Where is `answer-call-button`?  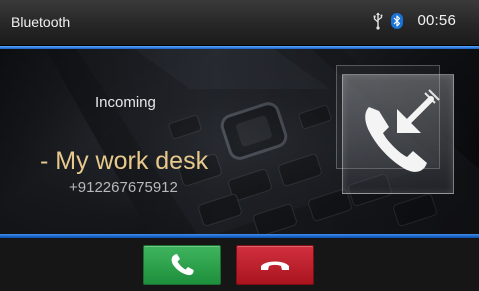
answer-call-button is located at coordinates (182, 265).